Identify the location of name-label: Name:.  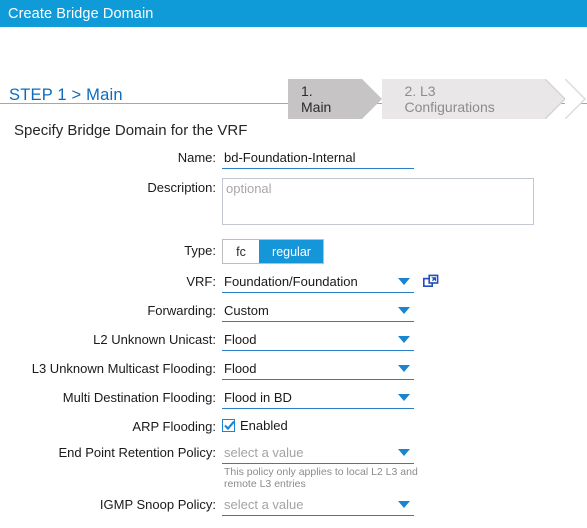
(196, 157).